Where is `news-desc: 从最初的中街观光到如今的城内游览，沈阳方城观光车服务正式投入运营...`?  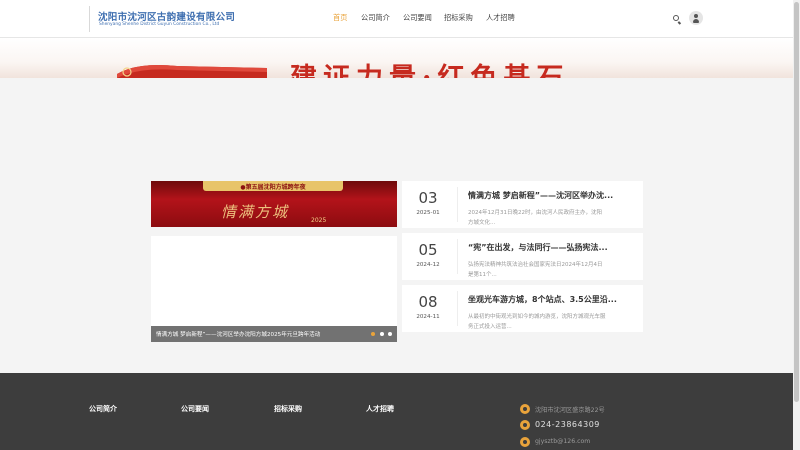 news-desc: 从最初的中街观光到如今的城内游览，沈阳方城观光车服务正式投入运营... is located at coordinates (537, 322).